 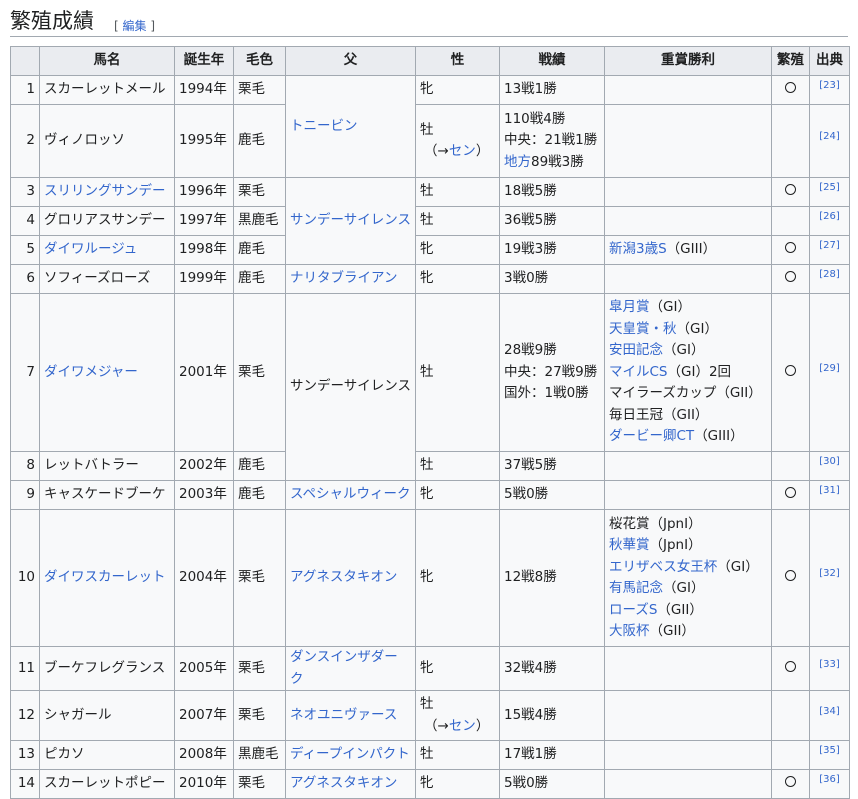 What do you see at coordinates (107, 495) in the screenshot?
I see `horse-name-cell: キャスケードブーケ` at bounding box center [107, 495].